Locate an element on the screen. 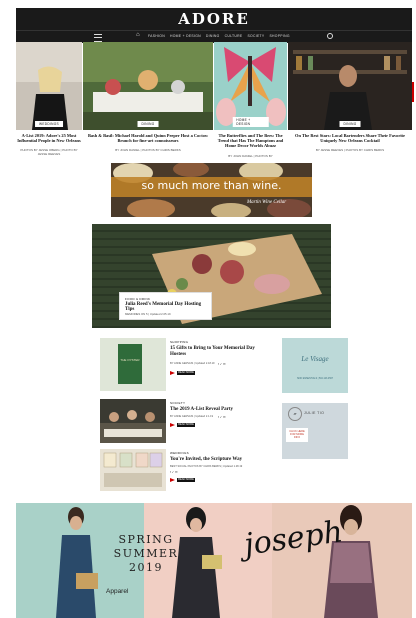 Image resolution: width=416 pixels, height=618 pixels. hero-byline: BY JOHN DANIEL | PHOTOS BY CHRIS BERKS is located at coordinates (148, 150).